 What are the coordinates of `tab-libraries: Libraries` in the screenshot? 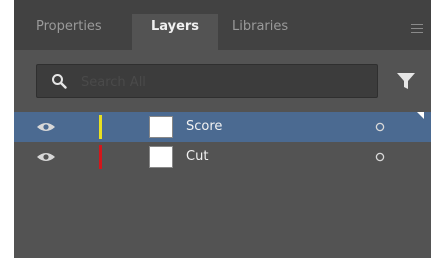 It's located at (272, 32).